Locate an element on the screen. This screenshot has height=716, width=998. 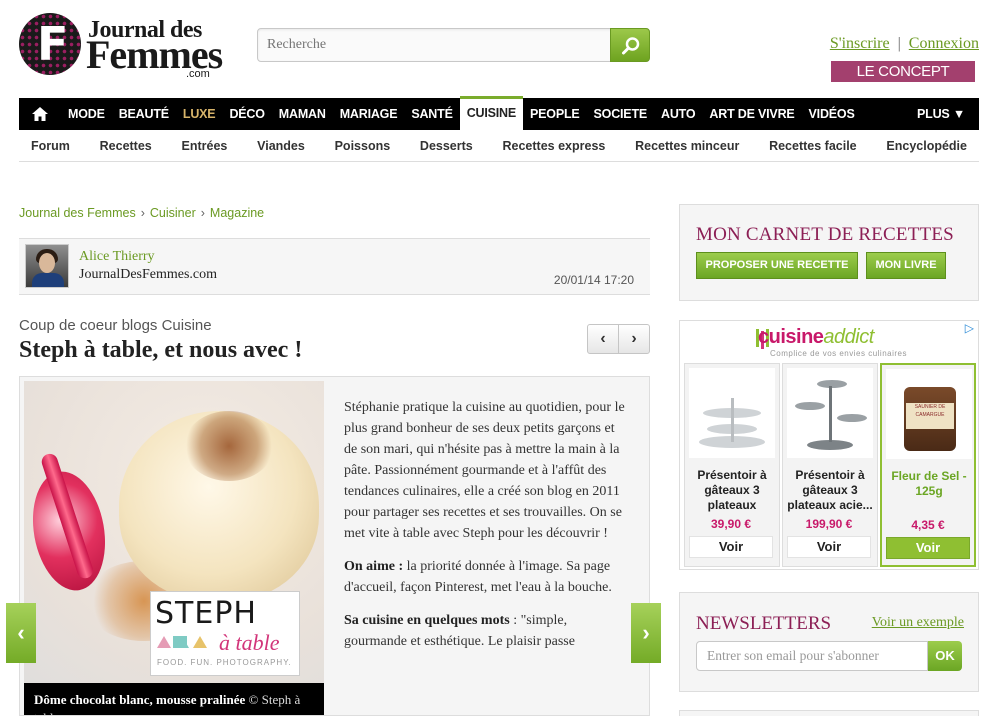
badge-word2: à table is located at coordinates (249, 642).